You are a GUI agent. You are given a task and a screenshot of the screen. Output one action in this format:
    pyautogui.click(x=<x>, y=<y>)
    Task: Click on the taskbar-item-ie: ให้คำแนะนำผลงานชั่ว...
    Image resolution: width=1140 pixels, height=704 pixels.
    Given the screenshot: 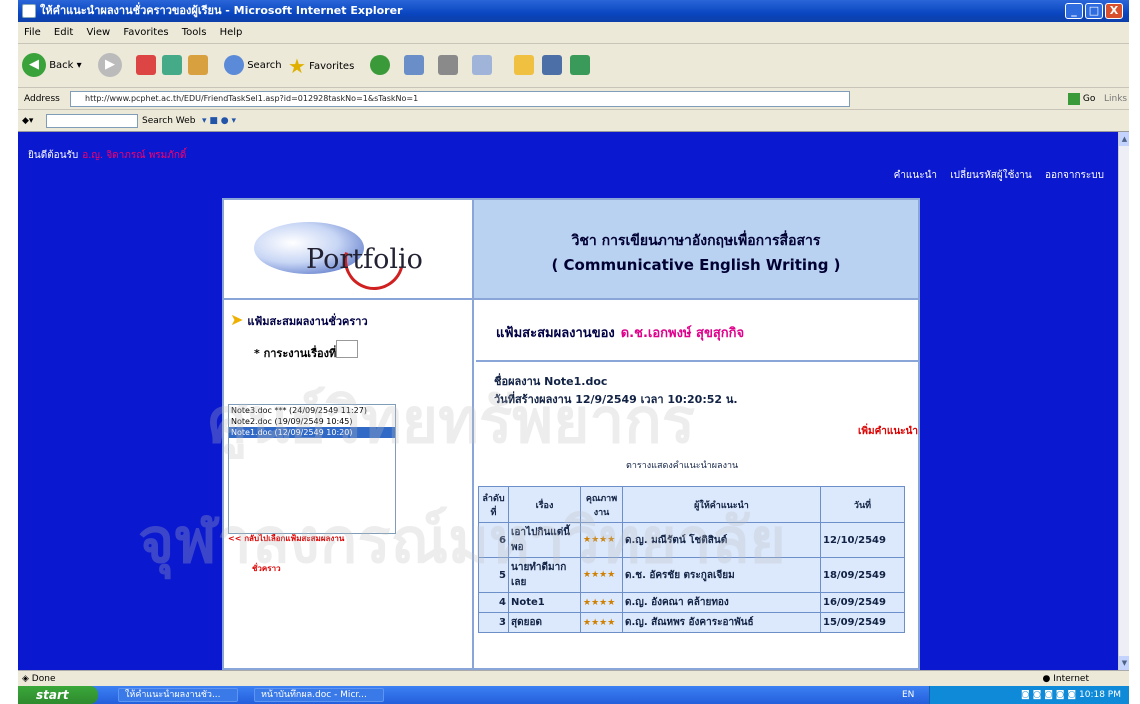 What is the action you would take?
    pyautogui.click(x=178, y=695)
    